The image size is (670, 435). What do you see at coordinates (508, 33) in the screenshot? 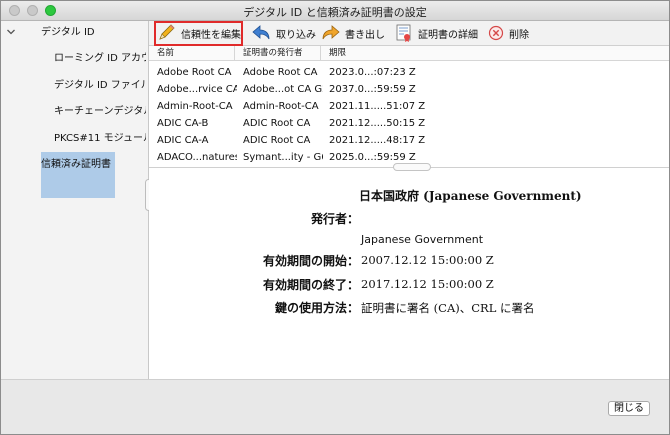
I see `delete-button: 削除` at bounding box center [508, 33].